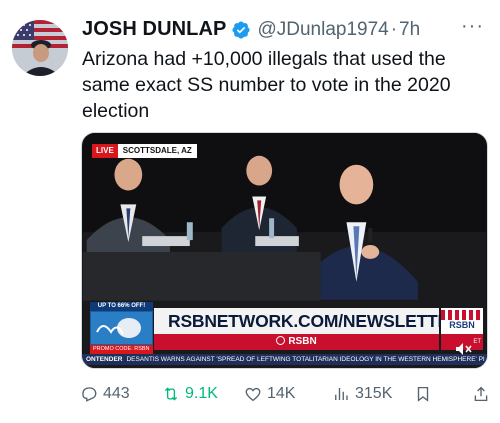 This screenshot has width=500, height=423. Describe the element at coordinates (89, 394) in the screenshot. I see `reply-icon` at that location.